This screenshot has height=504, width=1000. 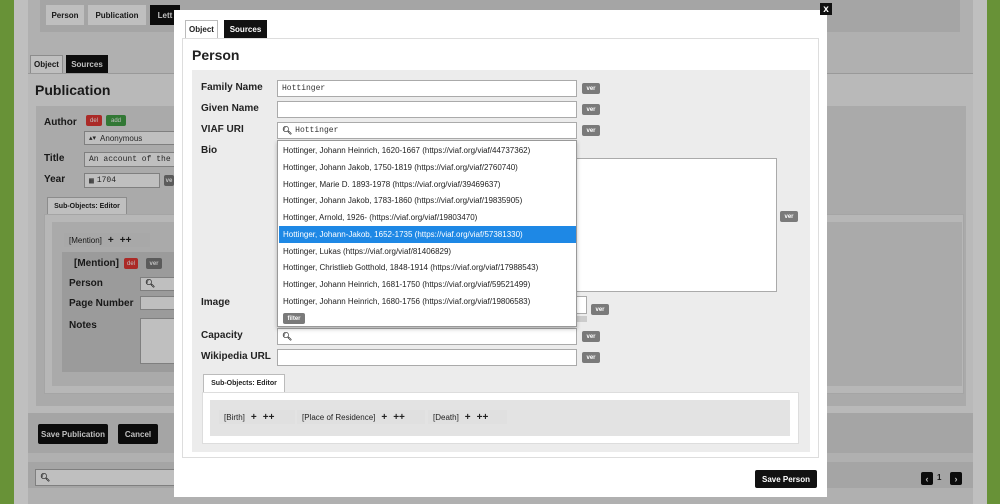 I want to click on viaf-ver-button: ver, so click(x=591, y=130).